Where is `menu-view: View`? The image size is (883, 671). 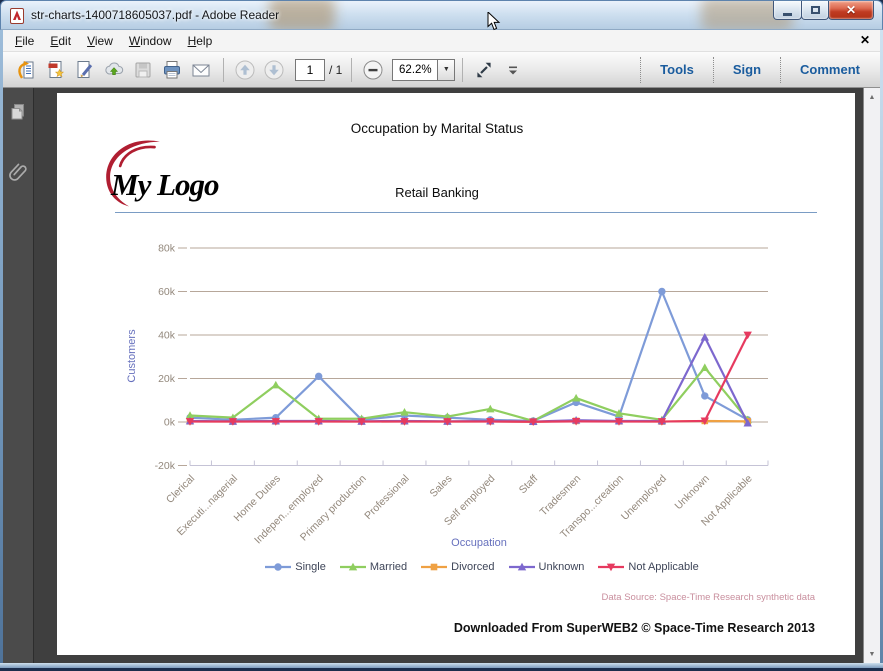 menu-view: View is located at coordinates (100, 41).